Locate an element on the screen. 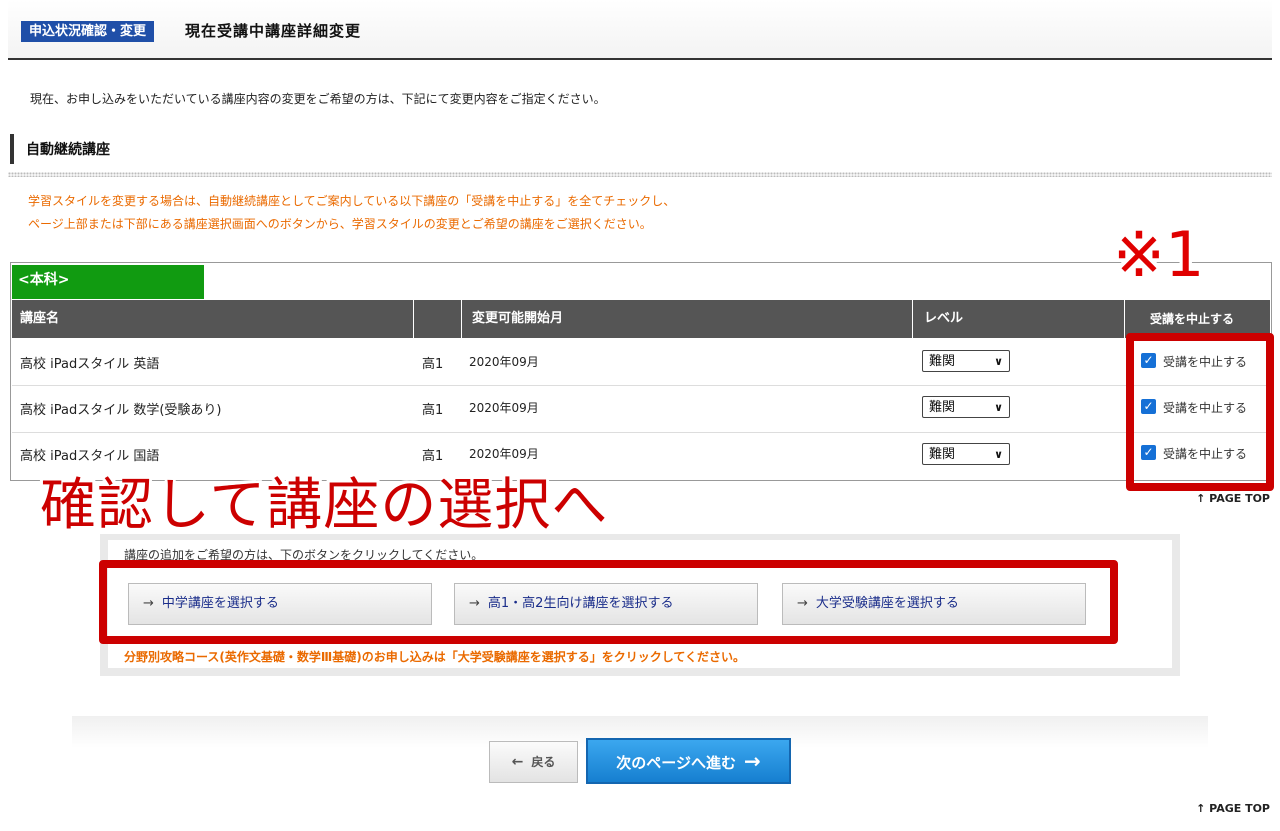  highlight-course-buttons is located at coordinates (608, 602).